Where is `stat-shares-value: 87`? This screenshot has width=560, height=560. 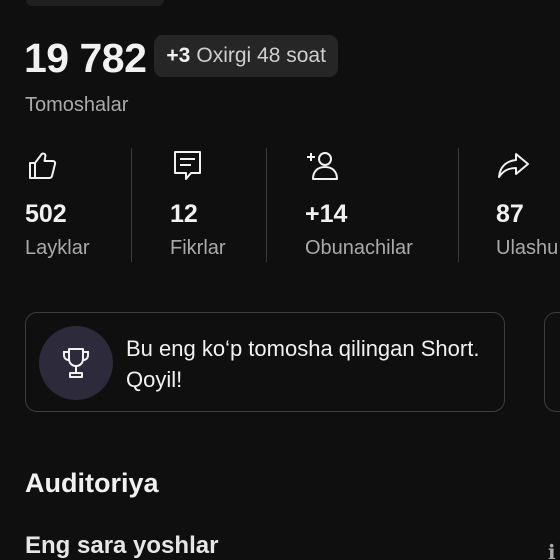 stat-shares-value: 87 is located at coordinates (510, 214).